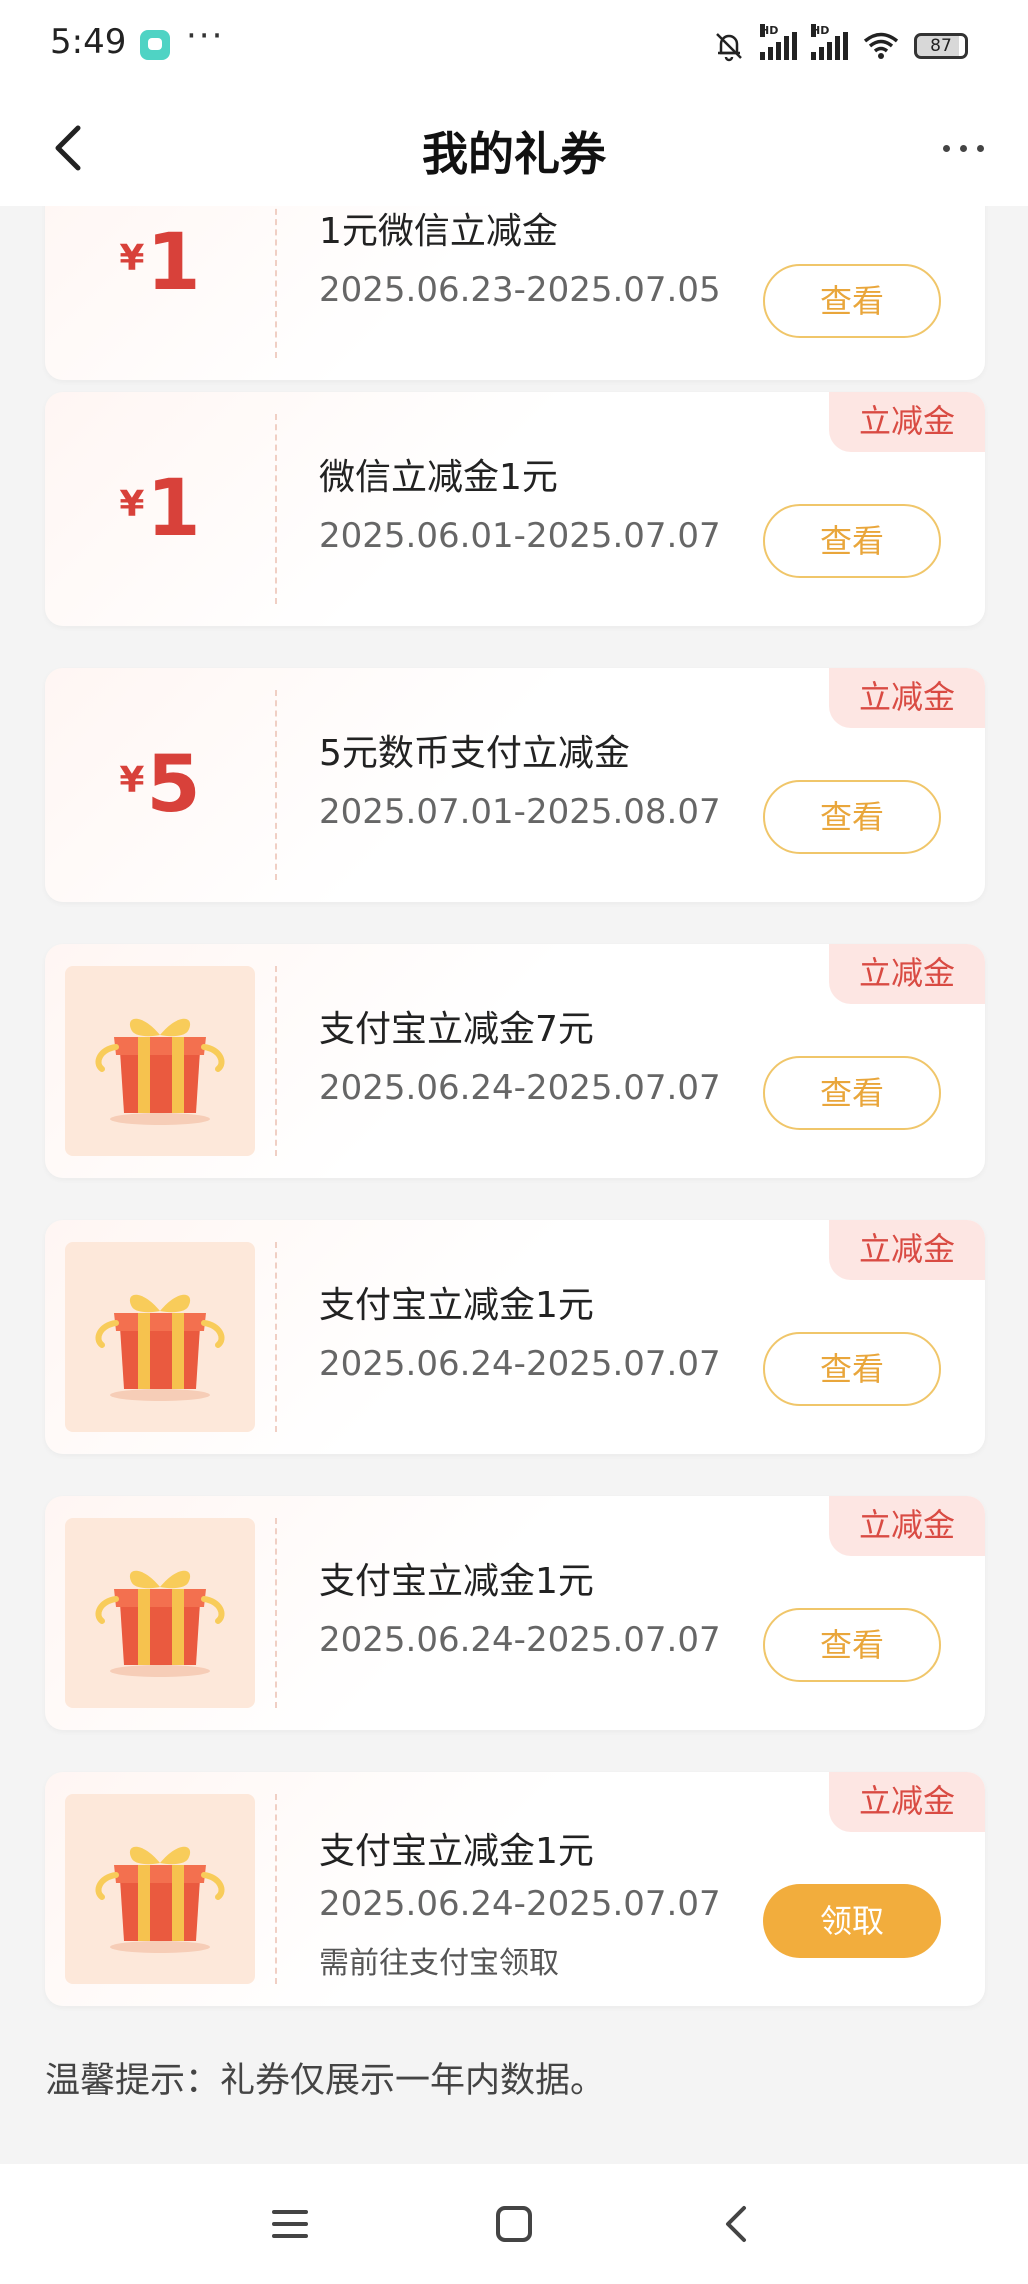 The width and height of the screenshot is (1028, 2284). What do you see at coordinates (325, 2081) in the screenshot?
I see `tip-text: 温馨提示：礼券仅展示一年内数据。` at bounding box center [325, 2081].